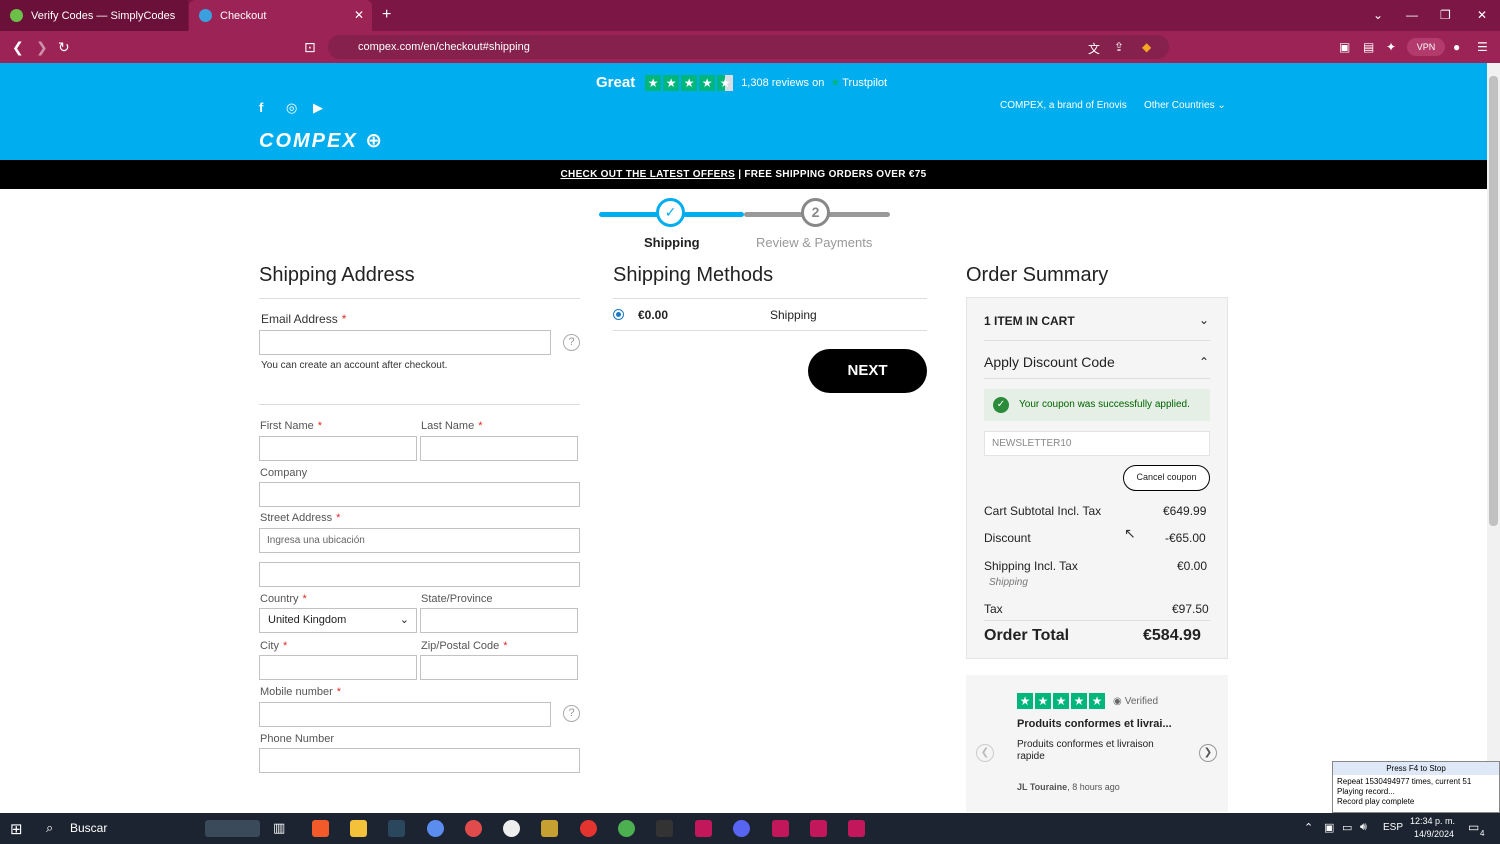  What do you see at coordinates (815, 212) in the screenshot?
I see `step-number: 2` at bounding box center [815, 212].